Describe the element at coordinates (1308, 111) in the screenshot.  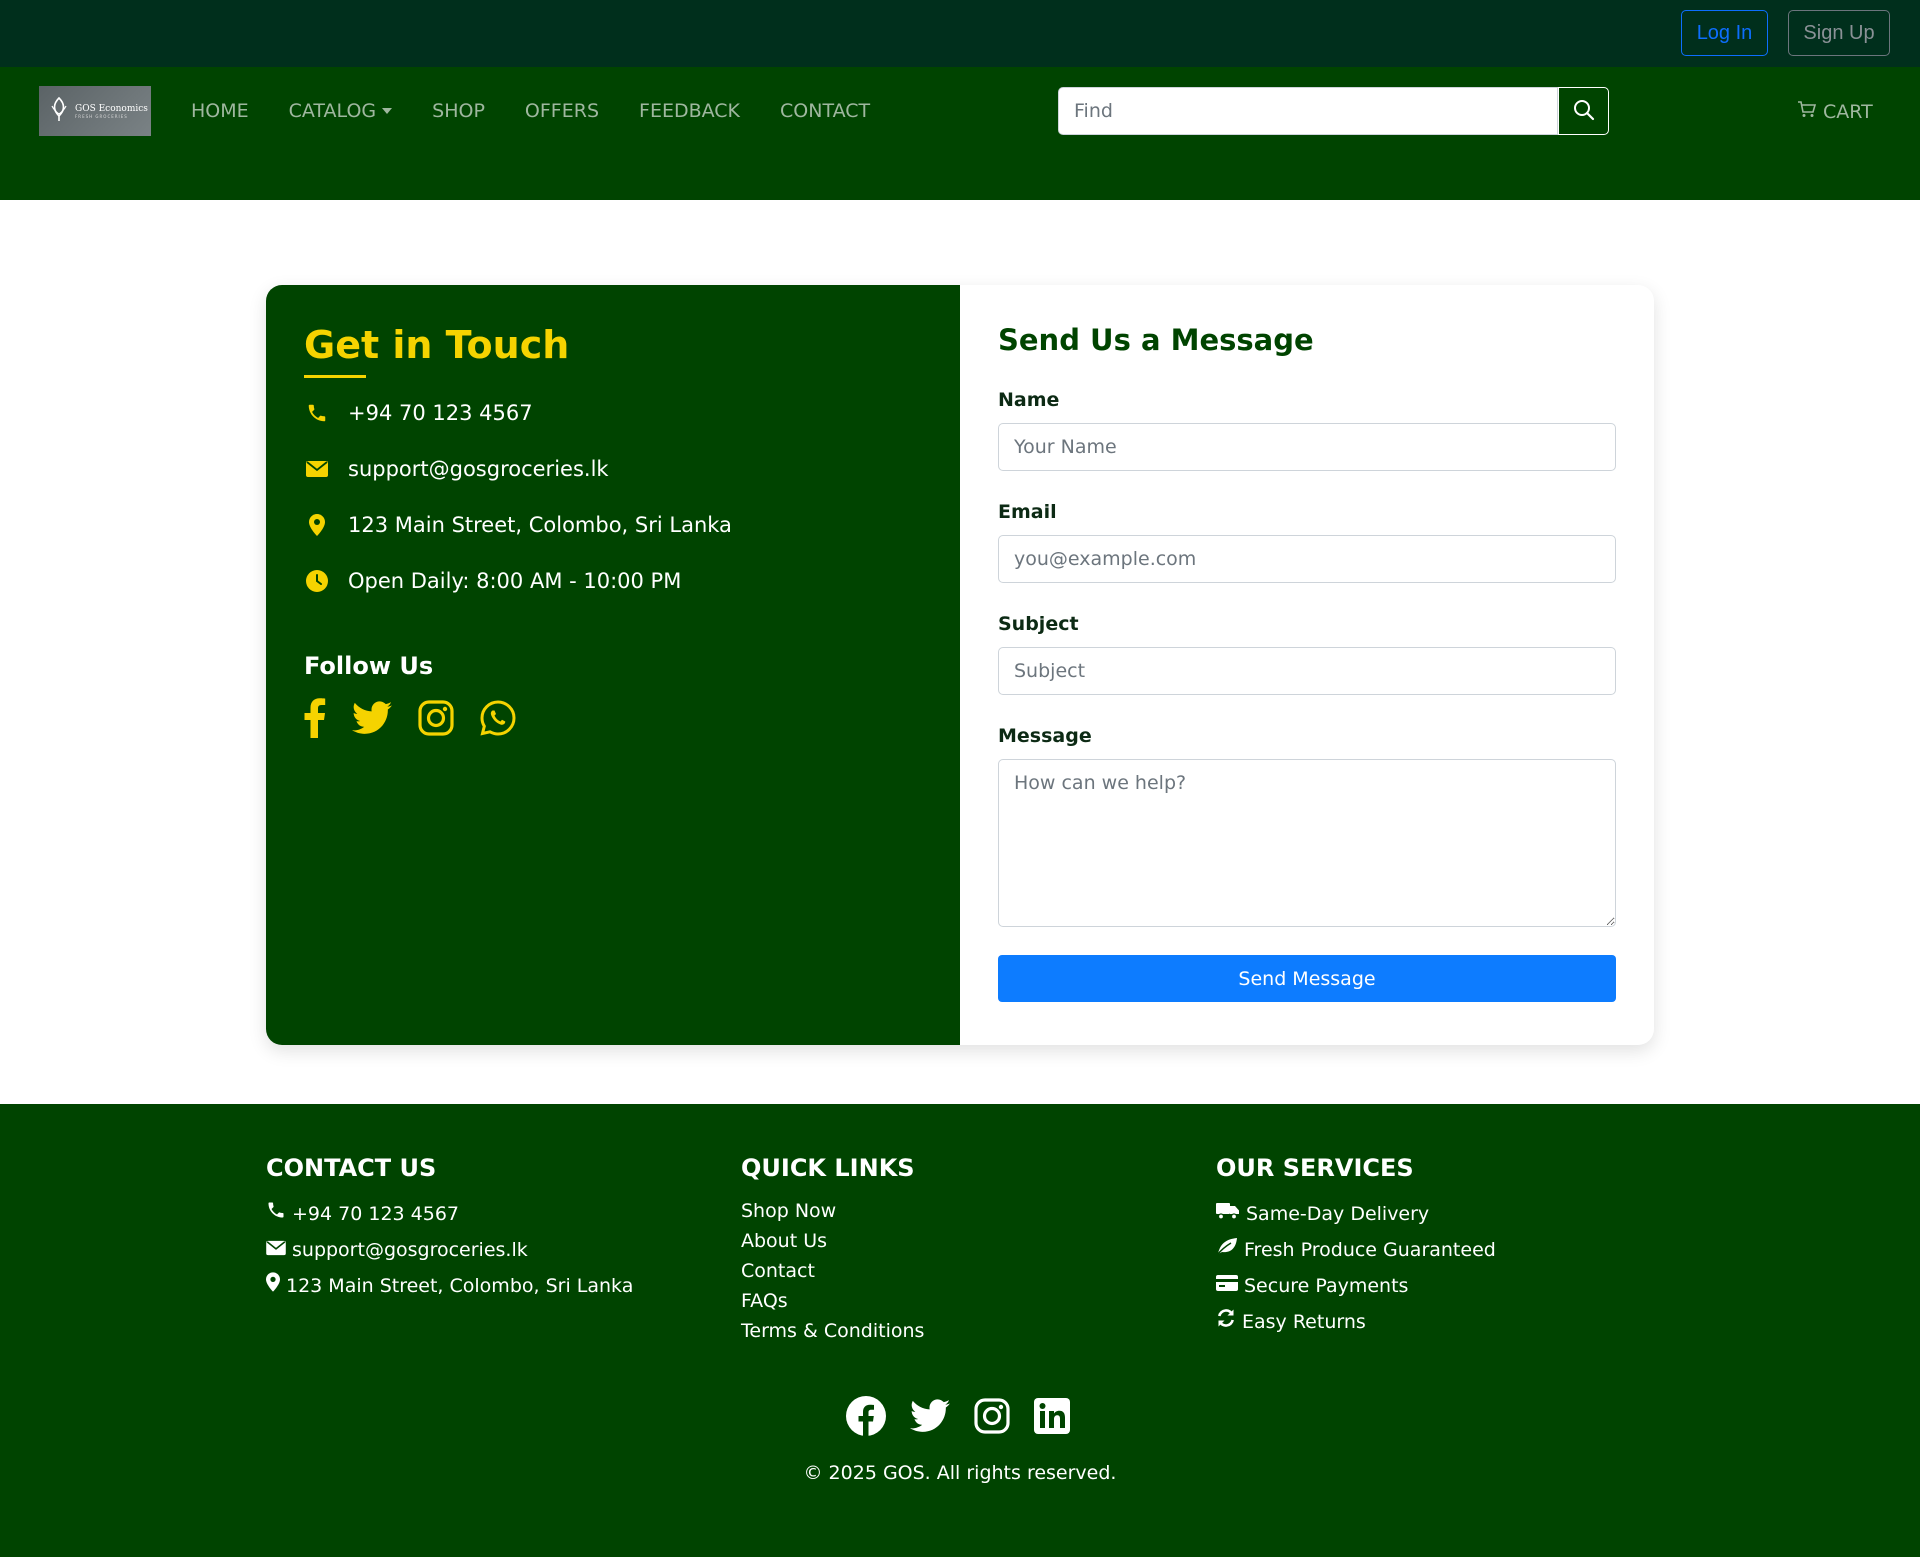
I see `search-input` at that location.